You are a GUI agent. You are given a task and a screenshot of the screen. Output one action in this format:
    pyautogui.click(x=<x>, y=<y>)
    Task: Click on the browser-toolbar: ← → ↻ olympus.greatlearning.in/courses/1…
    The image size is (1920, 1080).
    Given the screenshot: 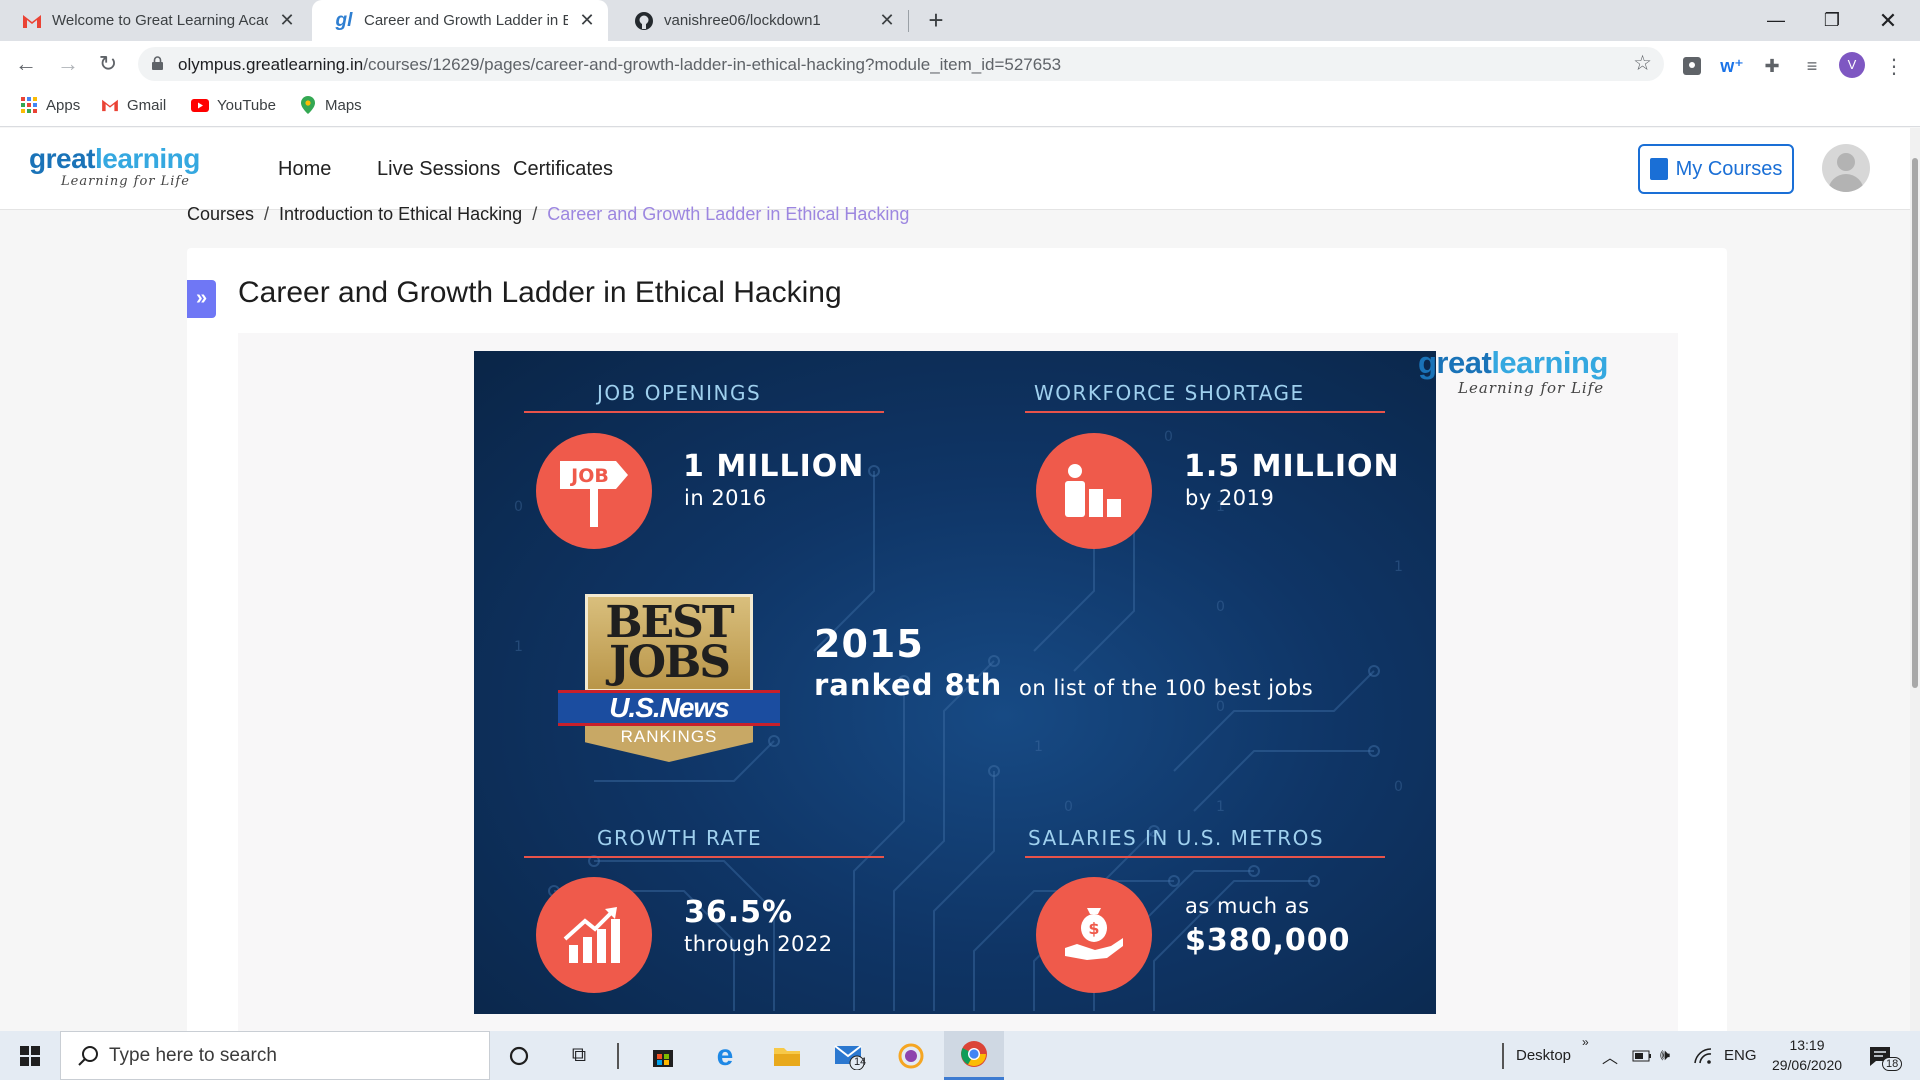 What is the action you would take?
    pyautogui.click(x=960, y=64)
    